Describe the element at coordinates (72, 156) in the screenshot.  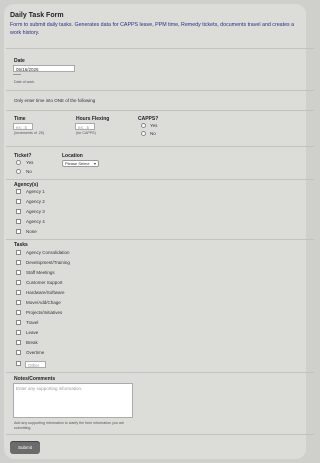
I see `location-label: Location` at that location.